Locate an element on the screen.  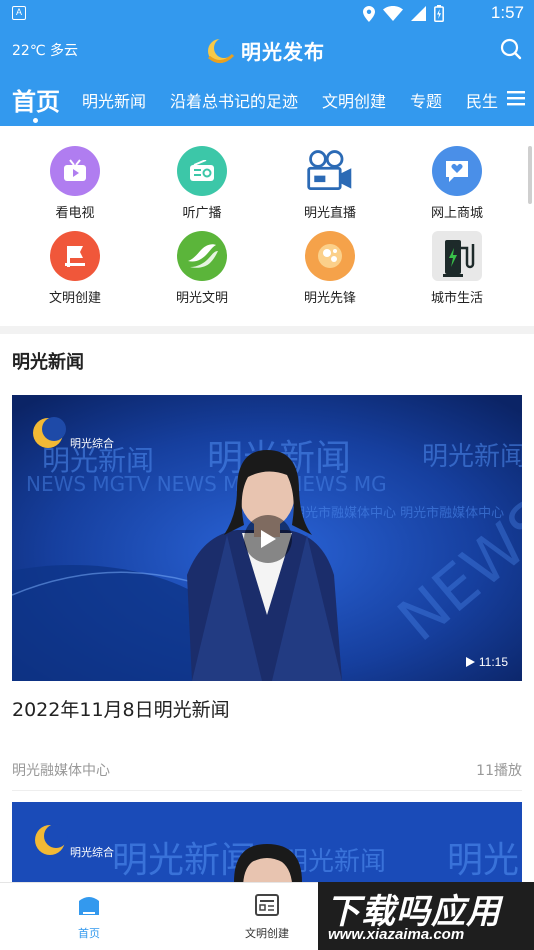
grid-item-city-life: 城市生活 is located at coordinates (457, 268).